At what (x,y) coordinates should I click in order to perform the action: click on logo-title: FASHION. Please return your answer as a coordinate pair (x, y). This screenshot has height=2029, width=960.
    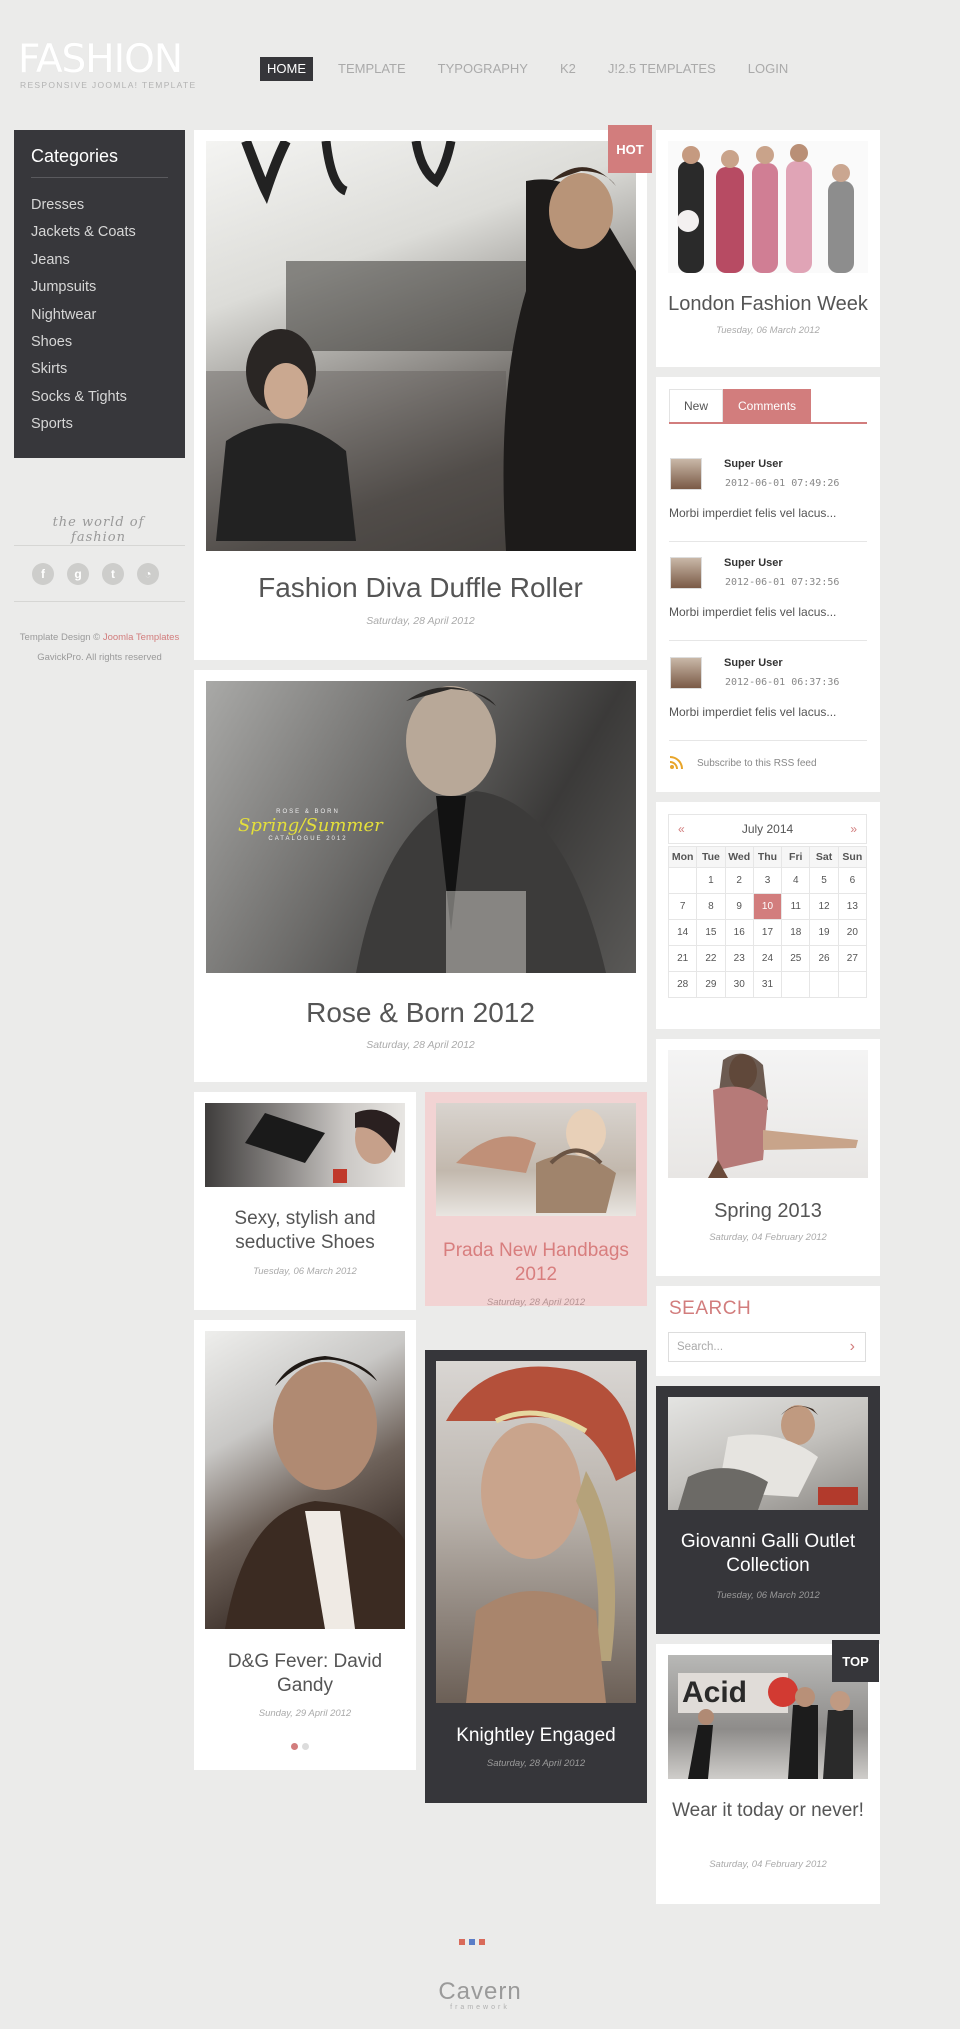
    Looking at the image, I should click on (100, 59).